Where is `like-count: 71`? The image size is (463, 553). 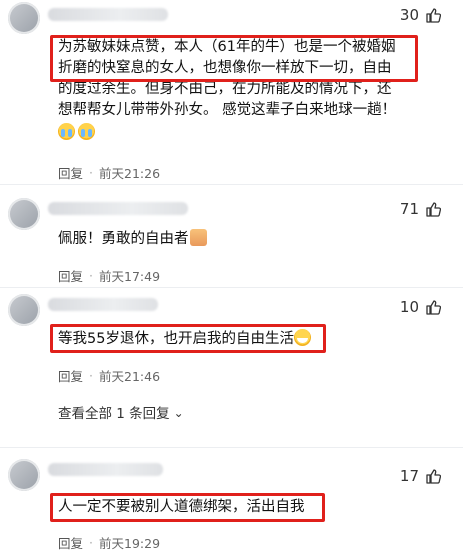
like-count: 71 is located at coordinates (409, 209).